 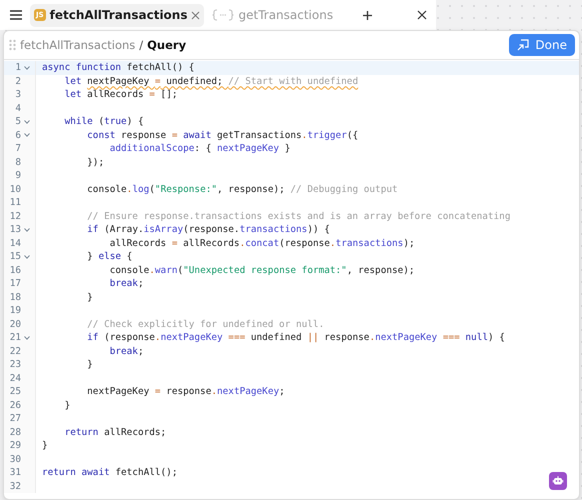 I want to click on line-number: 21, so click(x=14, y=337).